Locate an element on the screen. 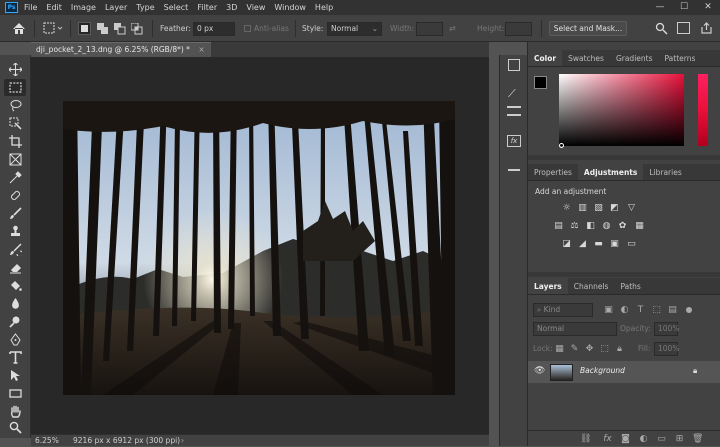  dodge-tool-icon is located at coordinates (15, 321).